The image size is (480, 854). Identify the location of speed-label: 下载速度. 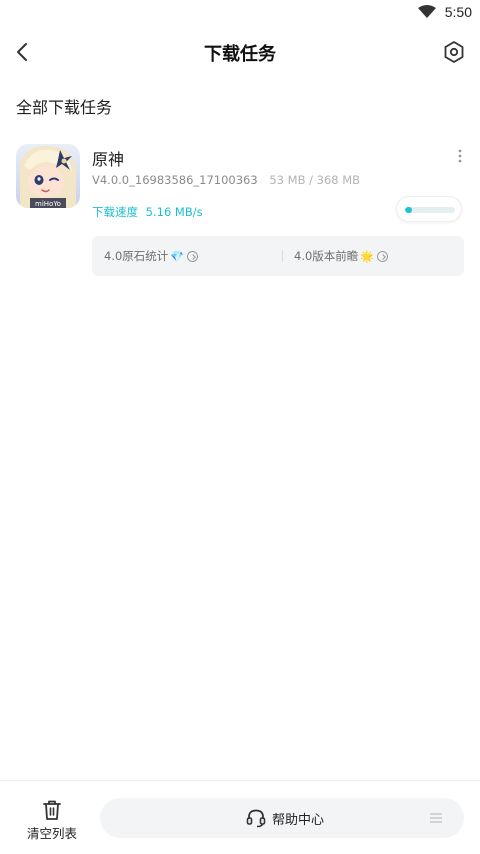
(115, 212).